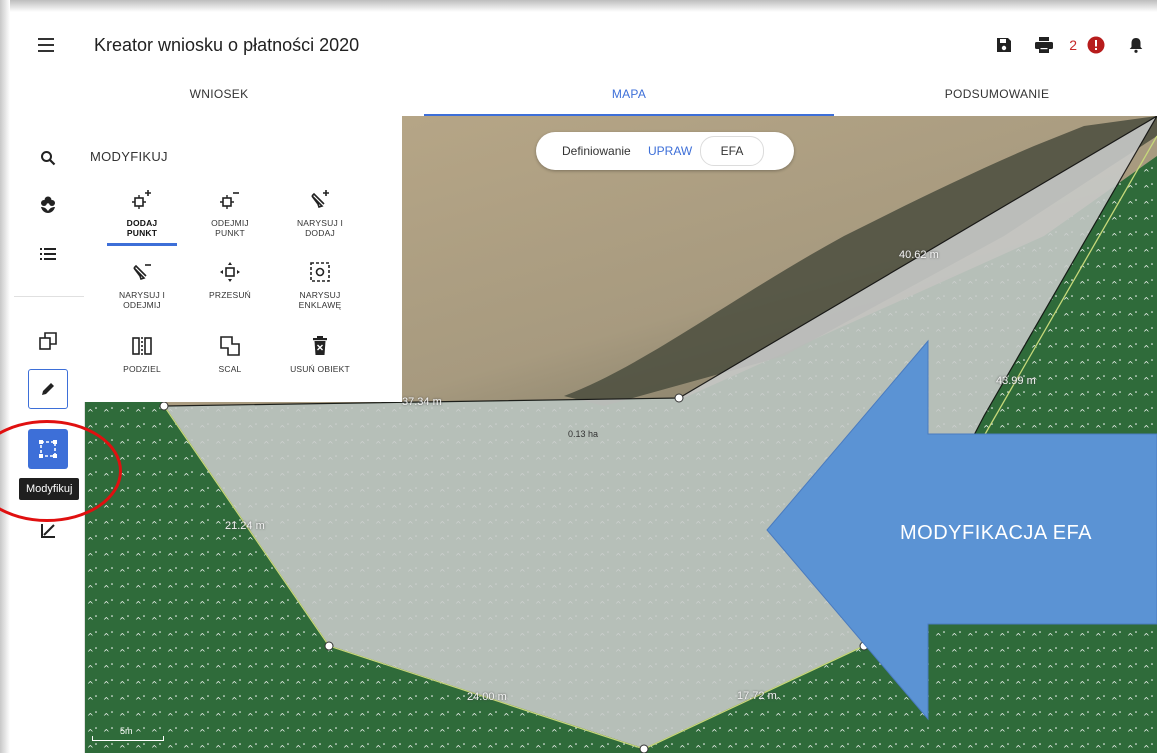  I want to click on scale-bar: 5m, so click(128, 733).